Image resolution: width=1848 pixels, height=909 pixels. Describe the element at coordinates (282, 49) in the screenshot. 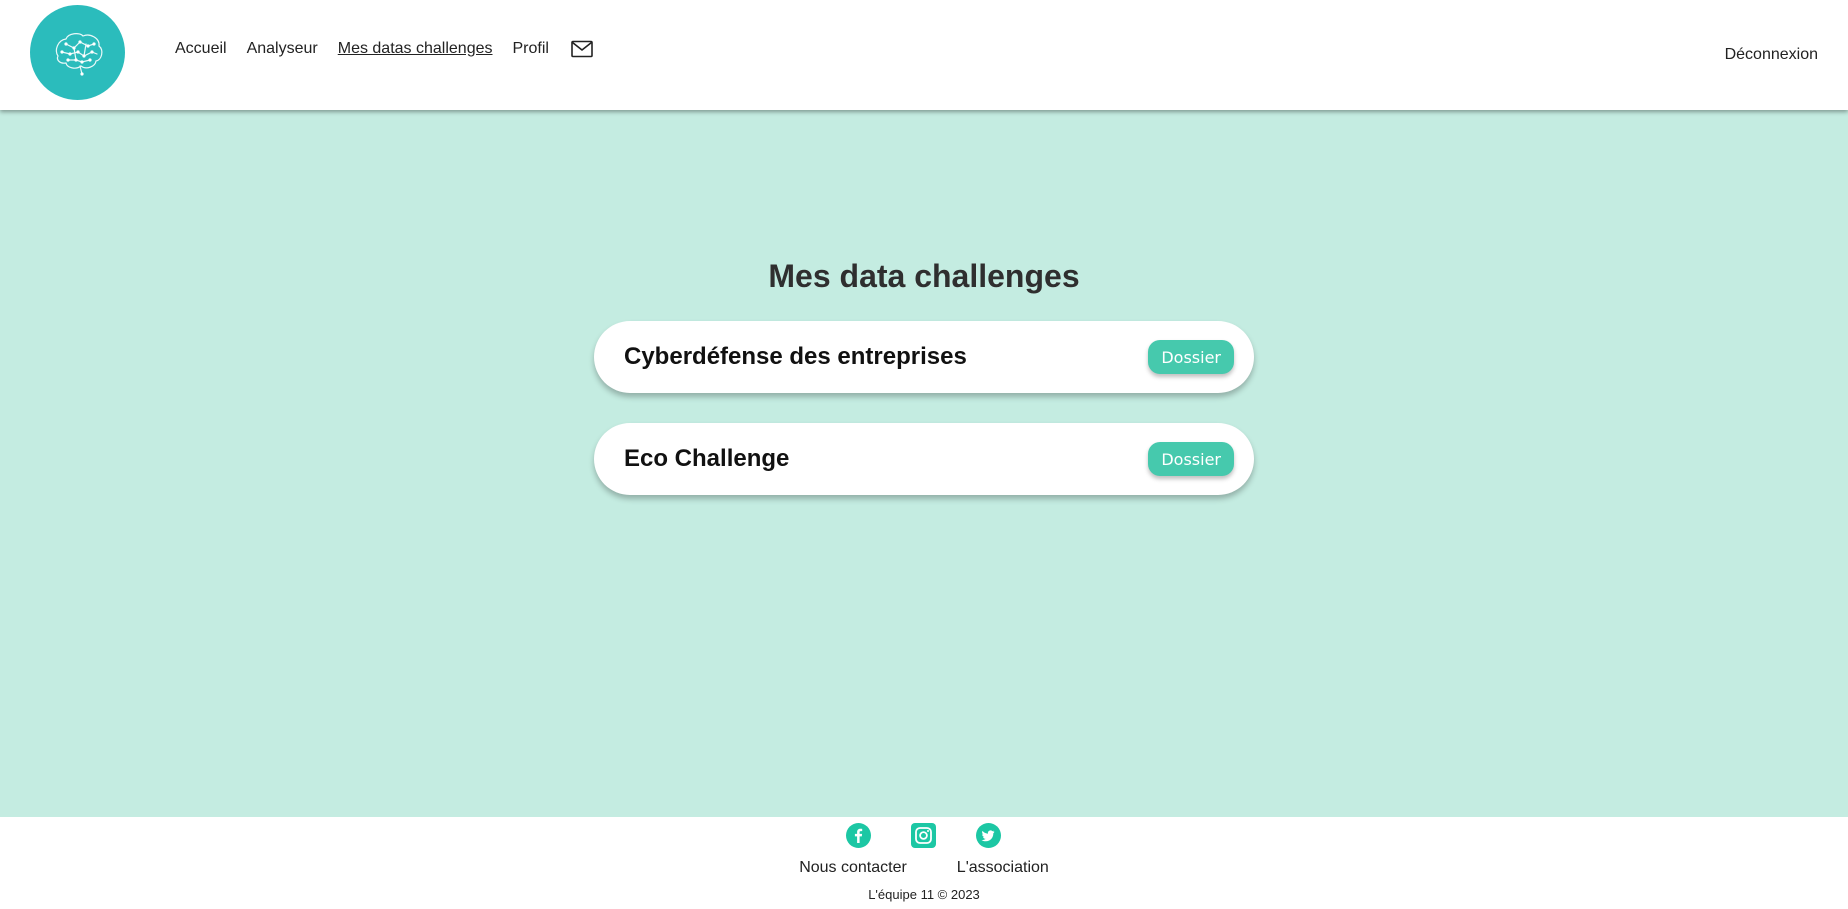

I see `nav-link-analyzer: Analyseur` at that location.